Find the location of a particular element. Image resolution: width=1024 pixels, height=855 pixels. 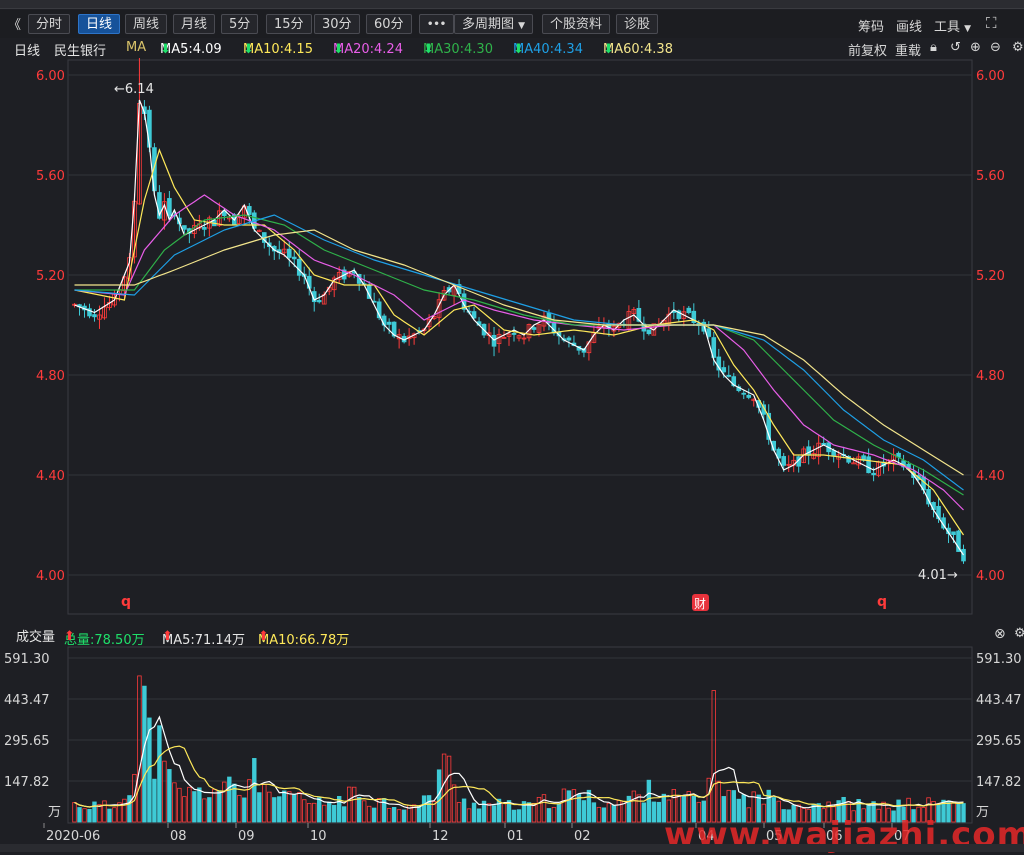

tab-30min: 30分 is located at coordinates (337, 24).